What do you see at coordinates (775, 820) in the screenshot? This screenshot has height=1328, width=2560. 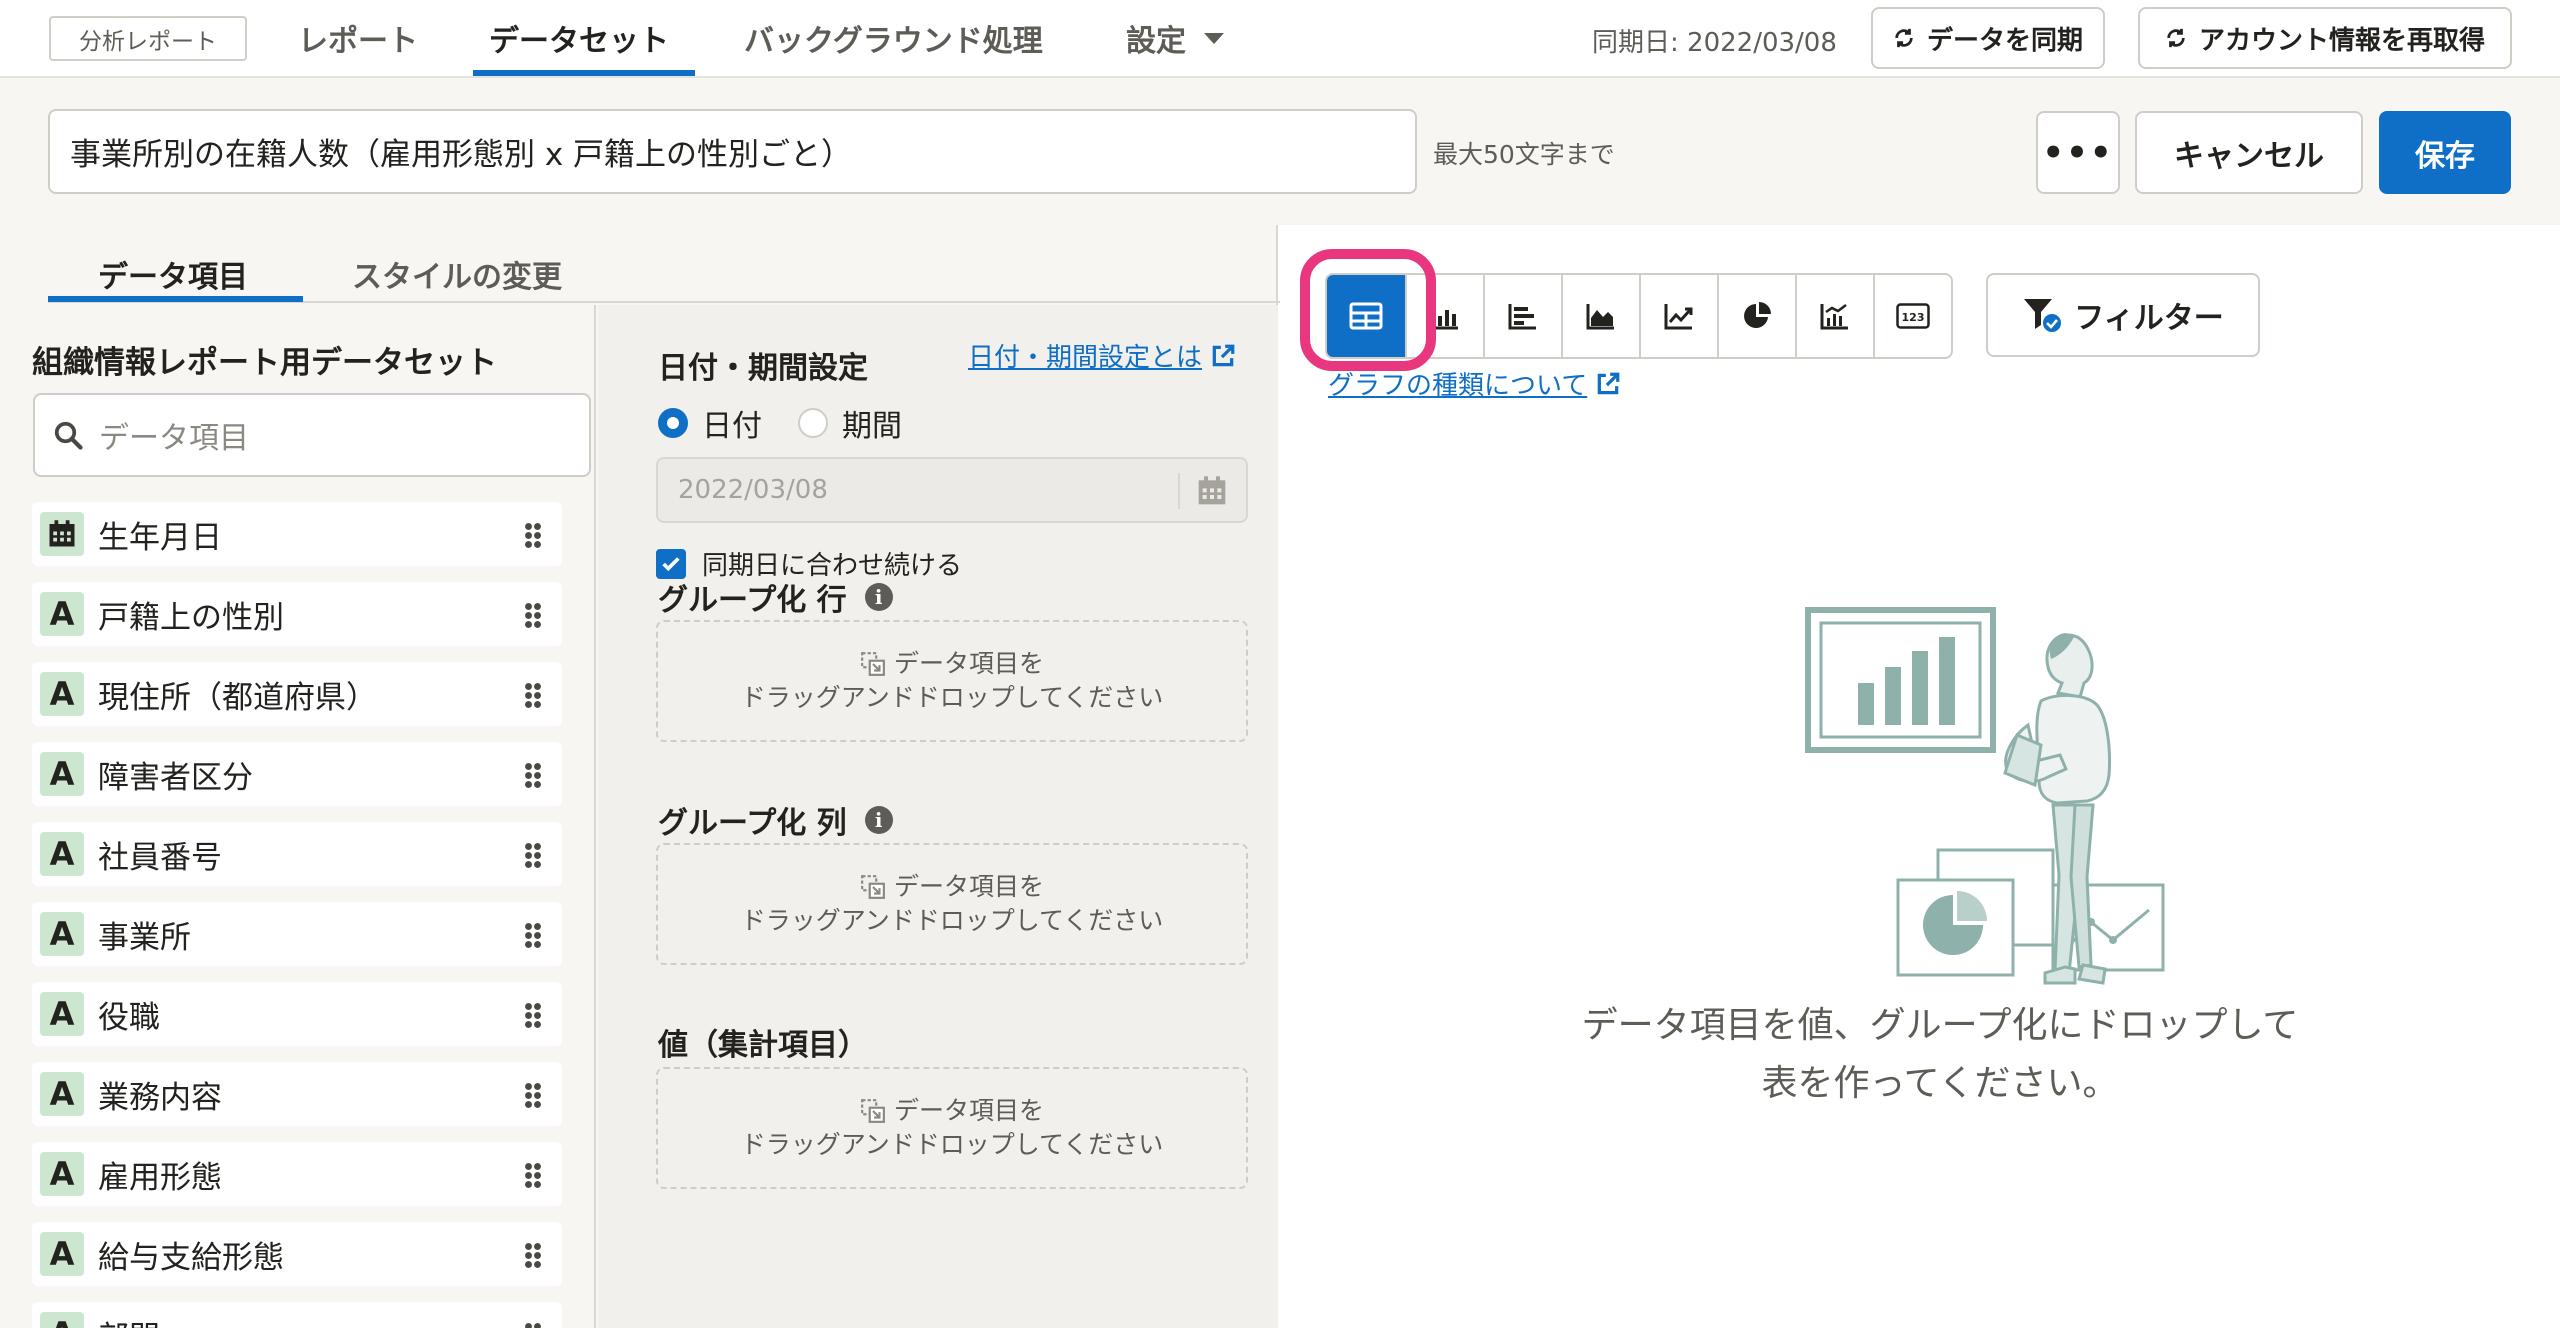 I see `group-col-section: グループ化 列 i` at bounding box center [775, 820].